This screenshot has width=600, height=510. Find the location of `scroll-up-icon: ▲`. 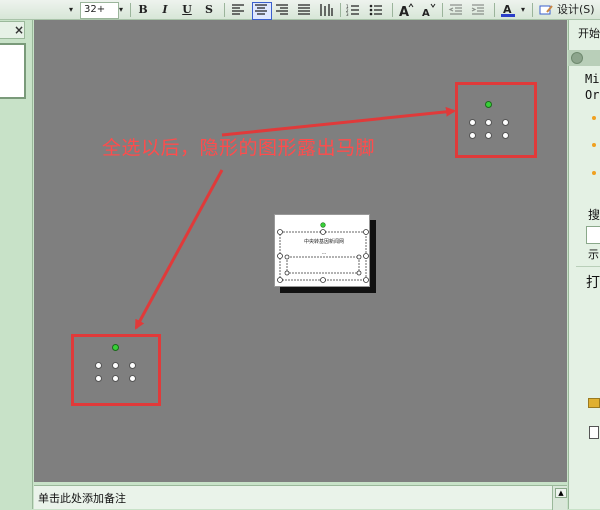

scroll-up-icon: ▲ is located at coordinates (561, 493).